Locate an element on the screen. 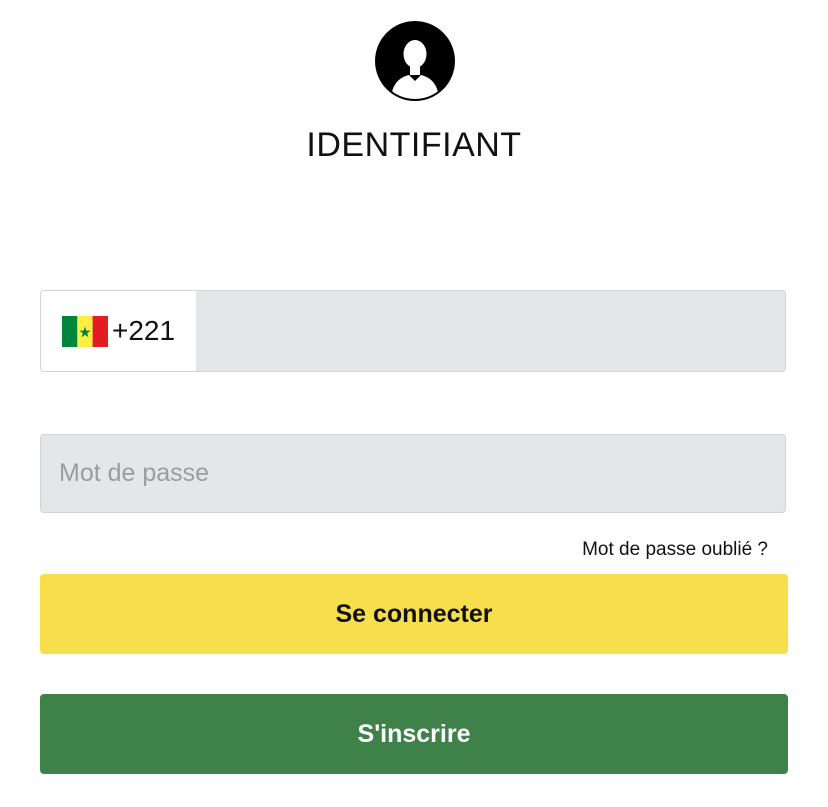  page-title: IDENTIFIANT is located at coordinates (414, 145).